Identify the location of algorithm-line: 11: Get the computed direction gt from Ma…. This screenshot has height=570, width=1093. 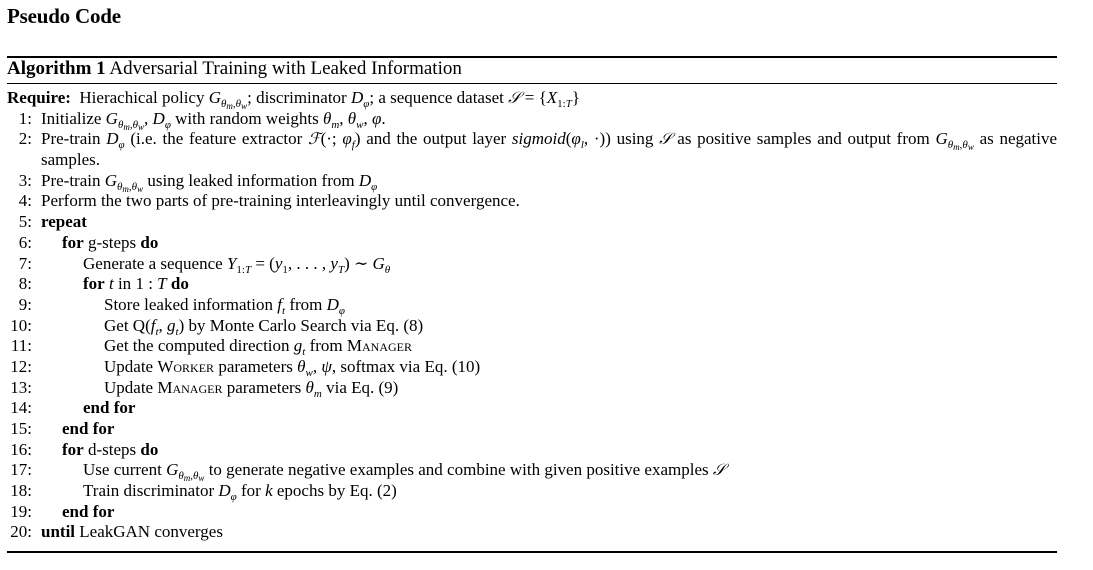
(532, 347).